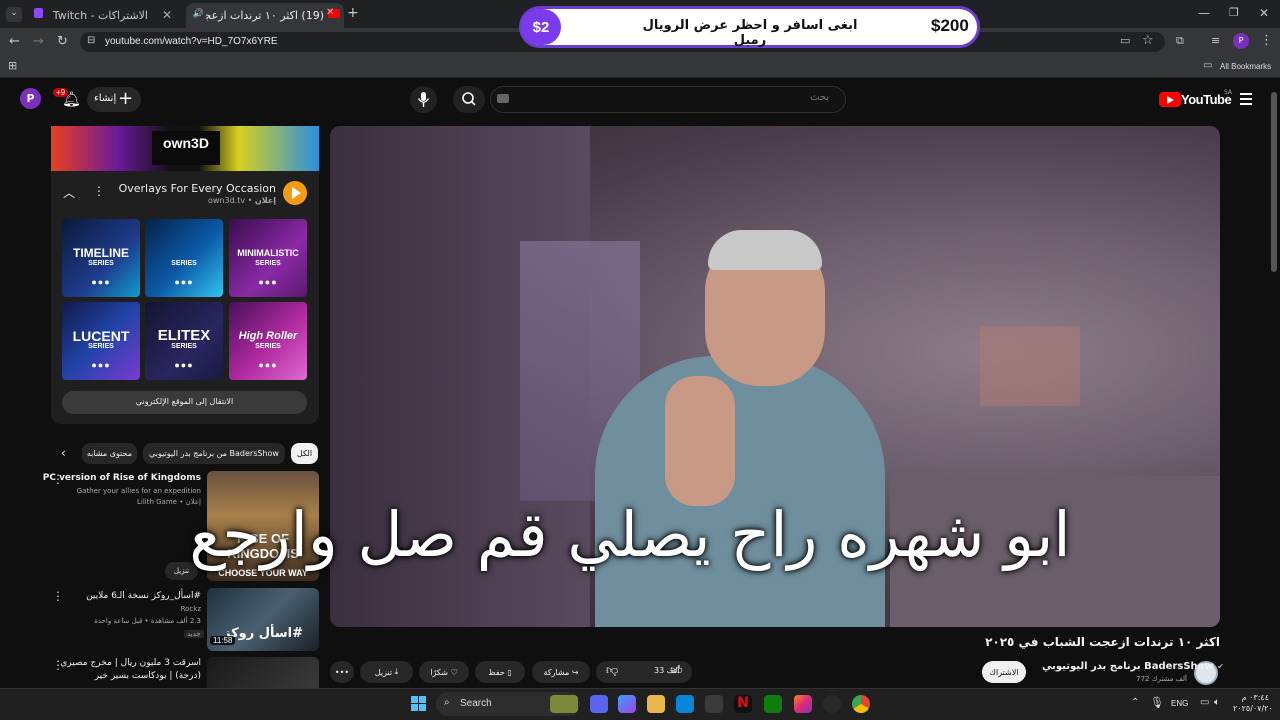 The image size is (1280, 720). Describe the element at coordinates (419, 704) in the screenshot. I see `windows-start-icon` at that location.